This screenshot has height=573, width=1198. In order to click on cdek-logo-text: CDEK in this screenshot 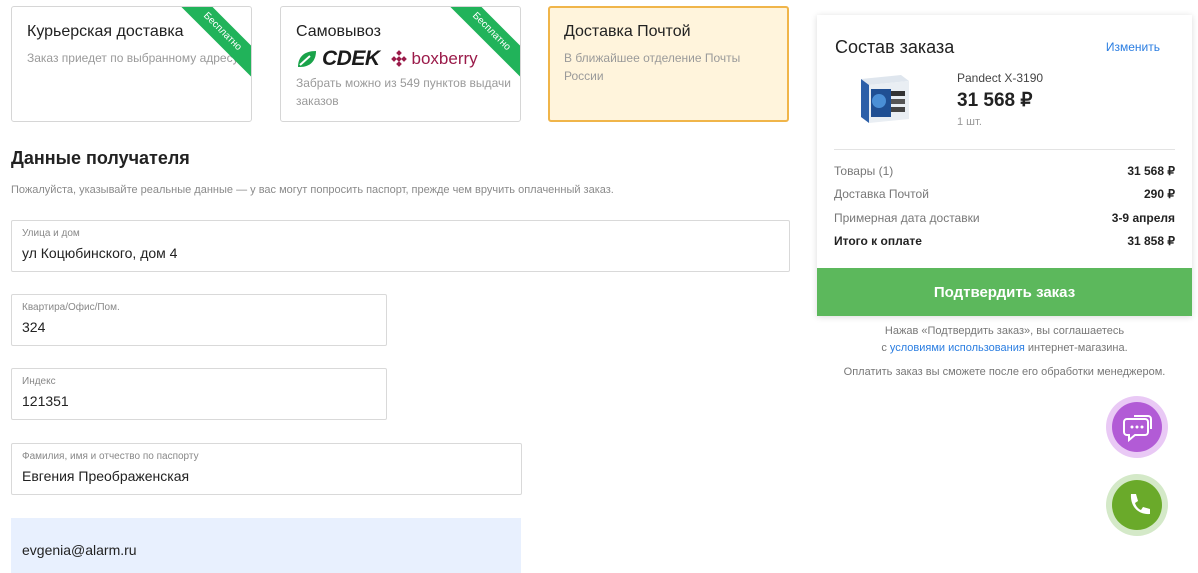, I will do `click(351, 58)`.